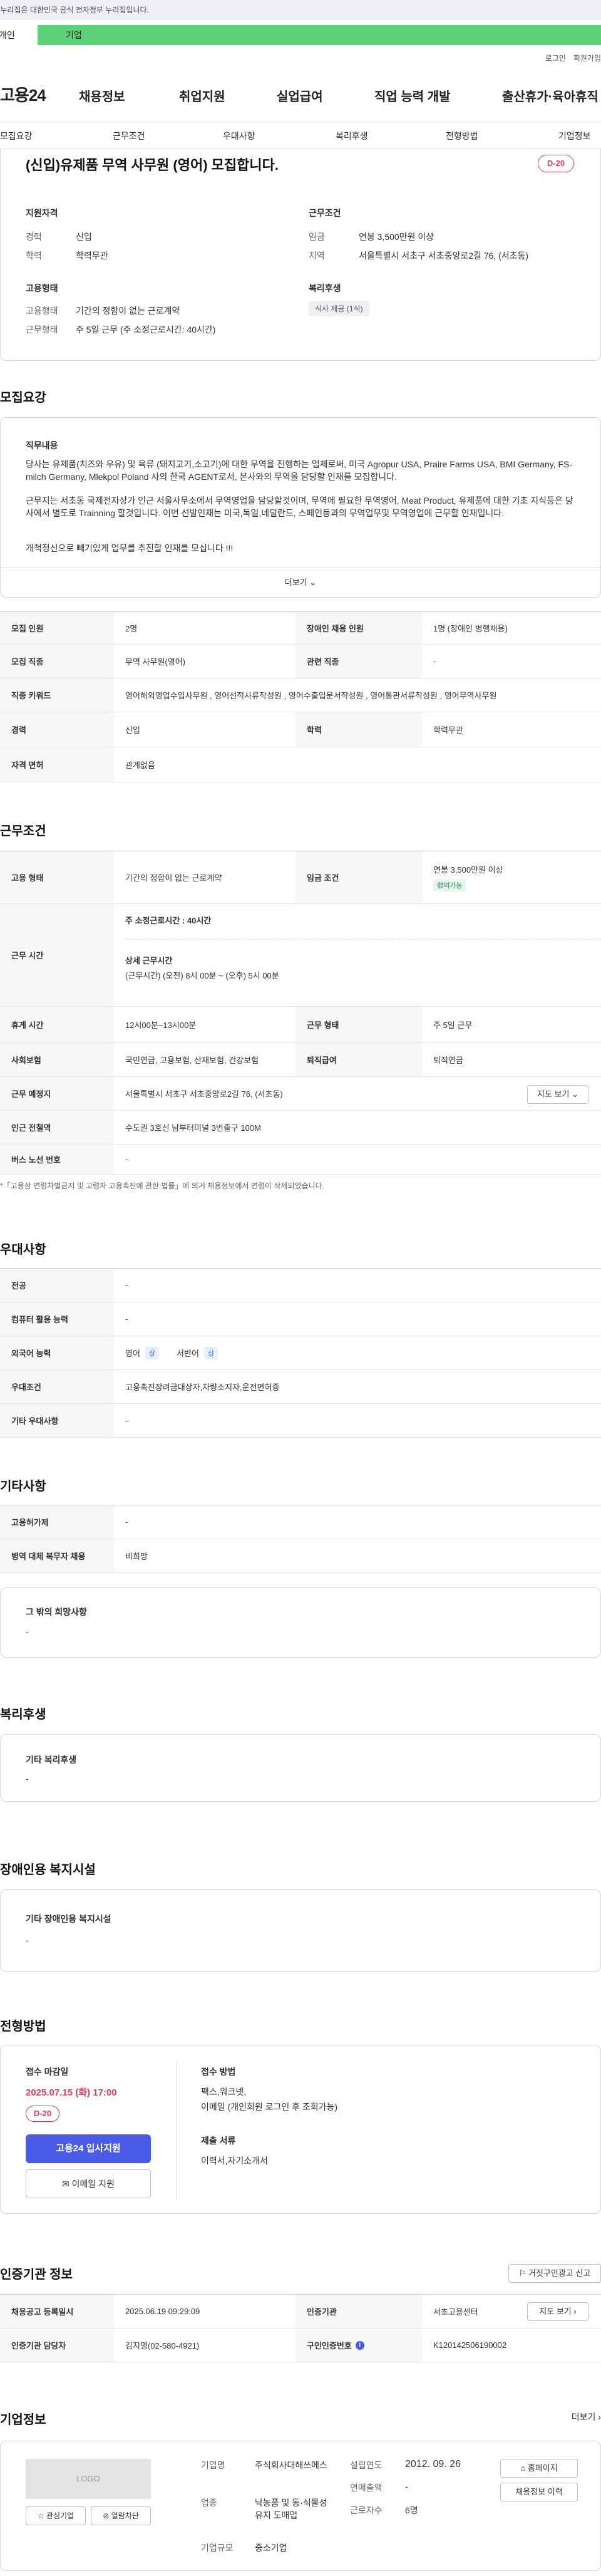  I want to click on block-company-label: 열람차단, so click(125, 2515).